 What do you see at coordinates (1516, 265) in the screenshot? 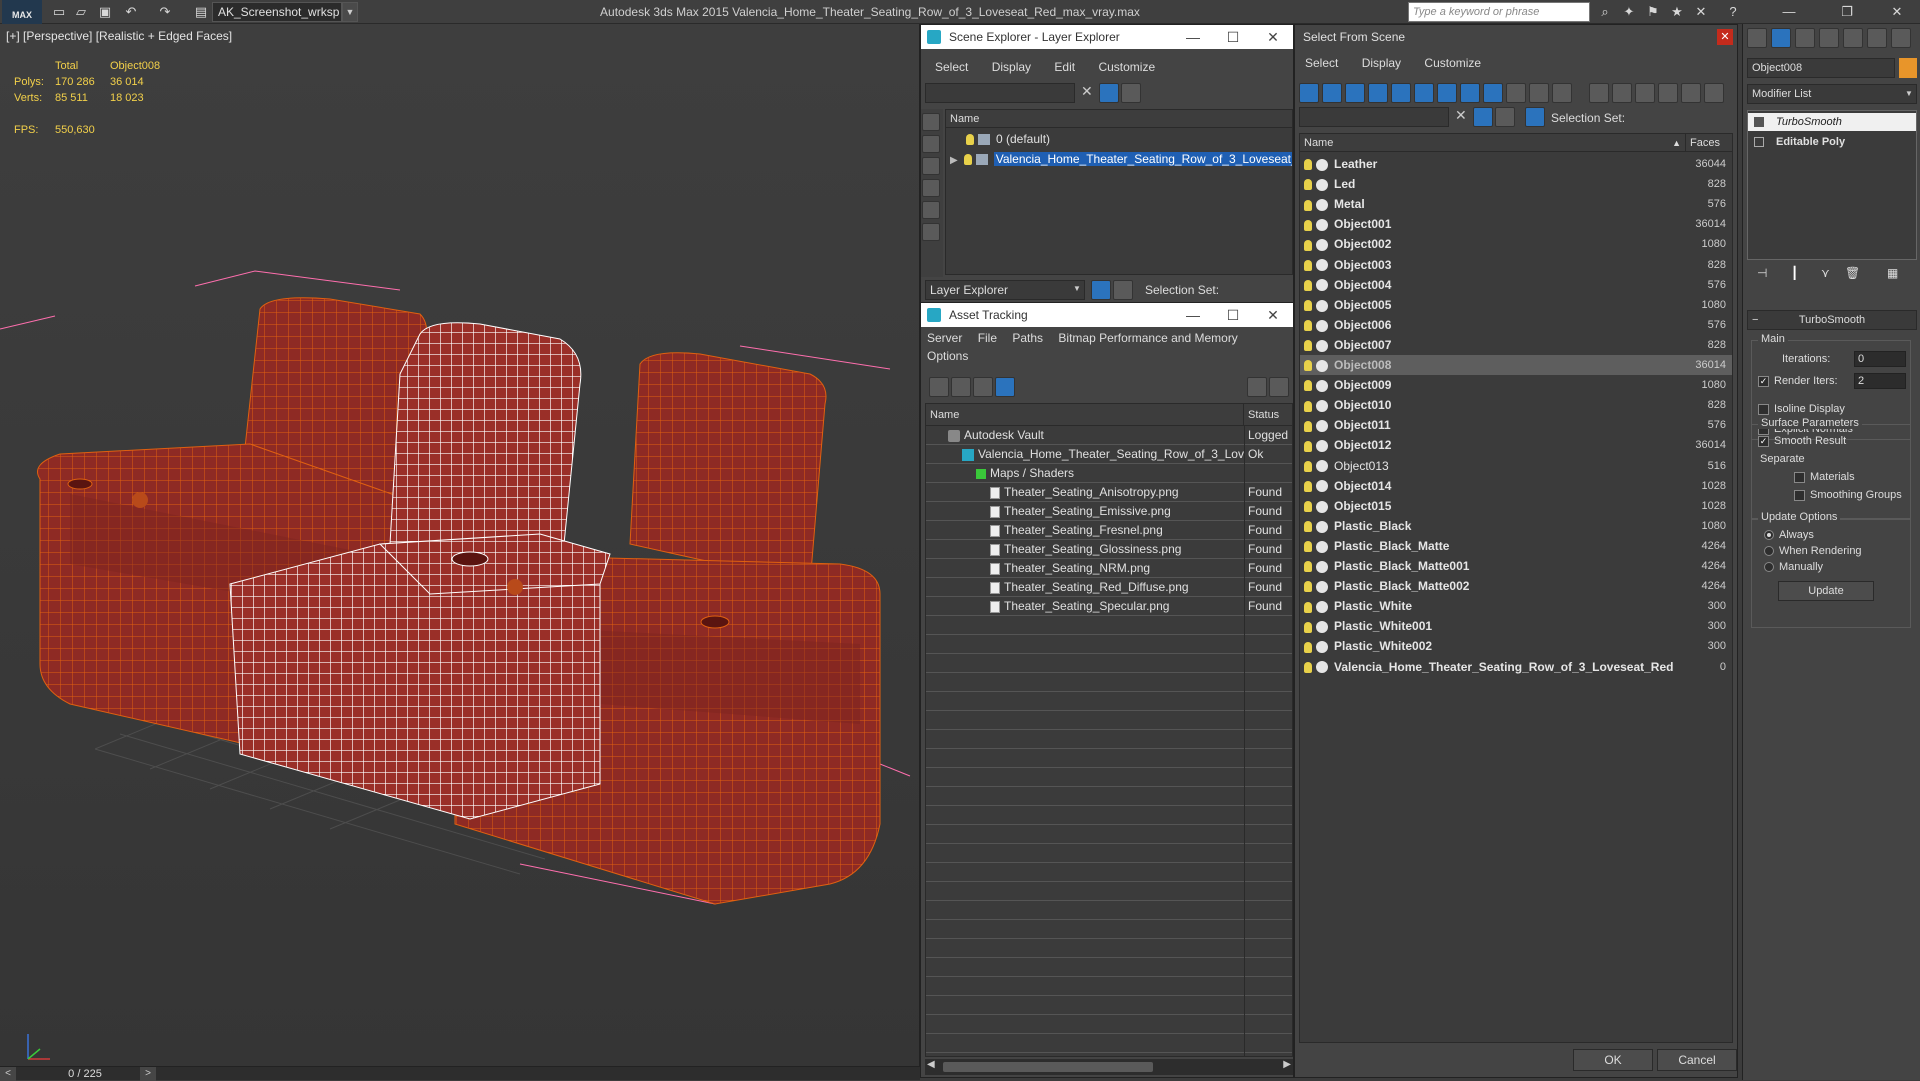
I see `object-row: Object003 828` at bounding box center [1516, 265].